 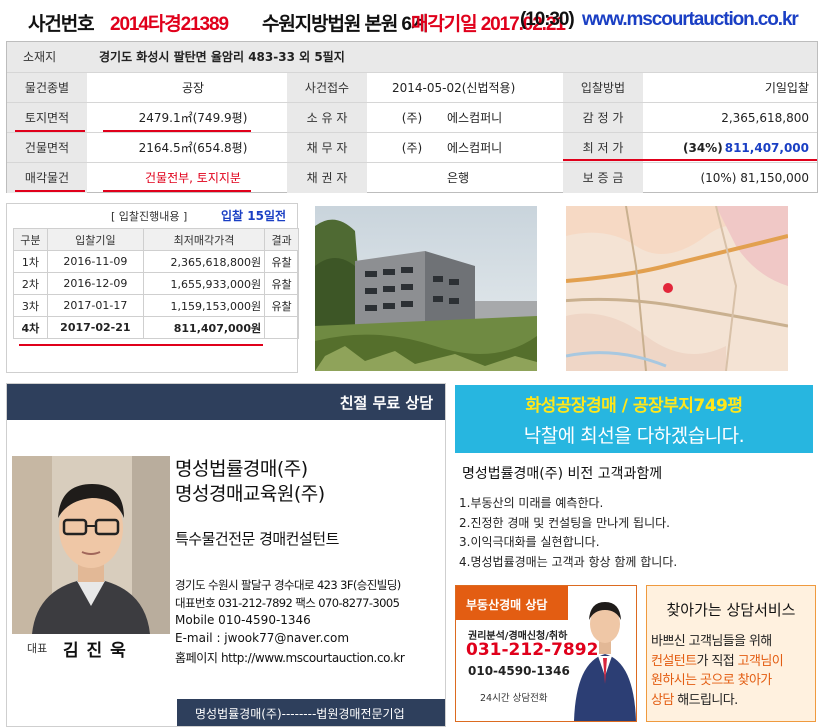 What do you see at coordinates (634, 406) in the screenshot?
I see `banner-line-1: 화성공장경매 / 공장부지749평` at bounding box center [634, 406].